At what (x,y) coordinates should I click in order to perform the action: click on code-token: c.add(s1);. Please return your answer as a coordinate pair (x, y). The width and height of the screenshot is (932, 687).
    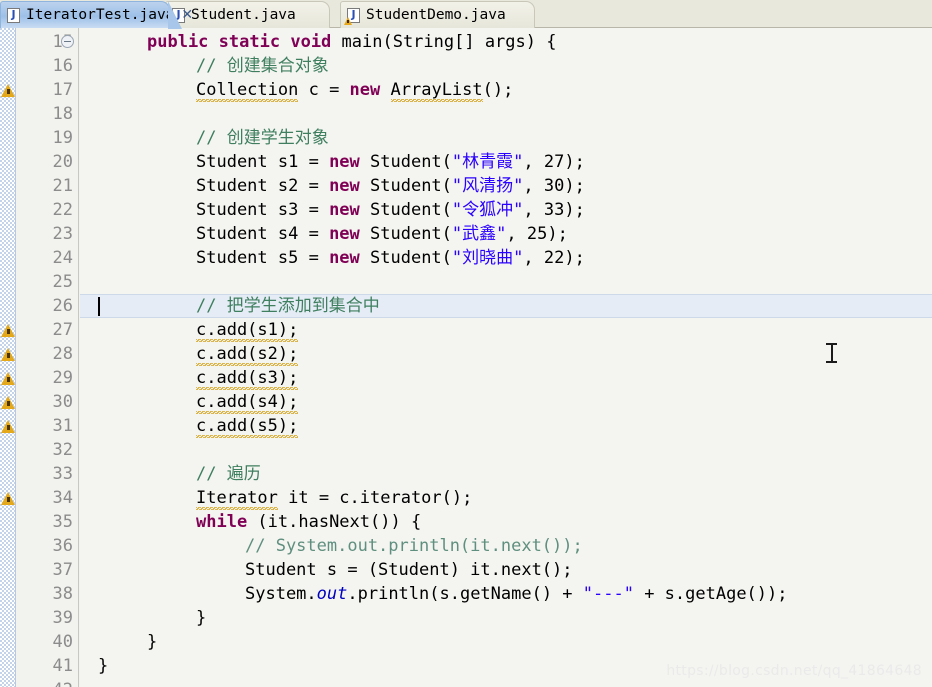
    Looking at the image, I should click on (247, 331).